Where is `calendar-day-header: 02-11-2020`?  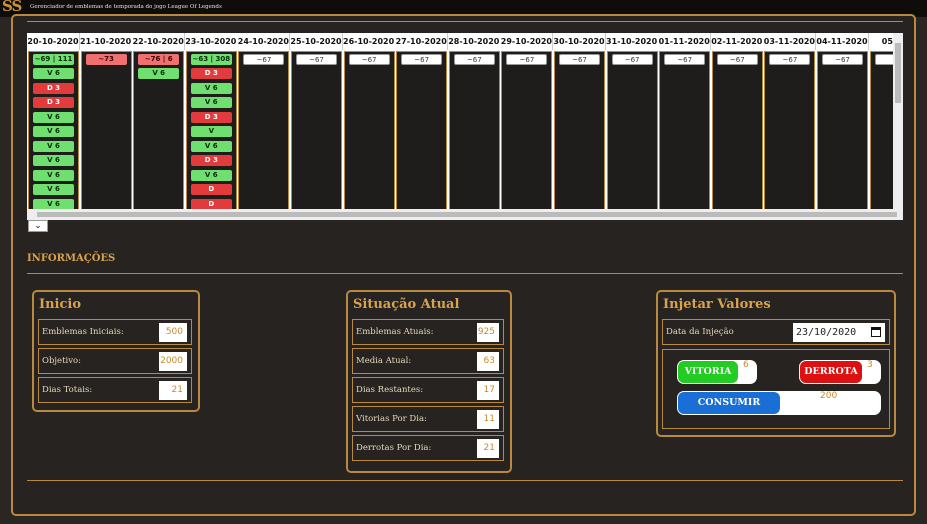
calendar-day-header: 02-11-2020 is located at coordinates (737, 41).